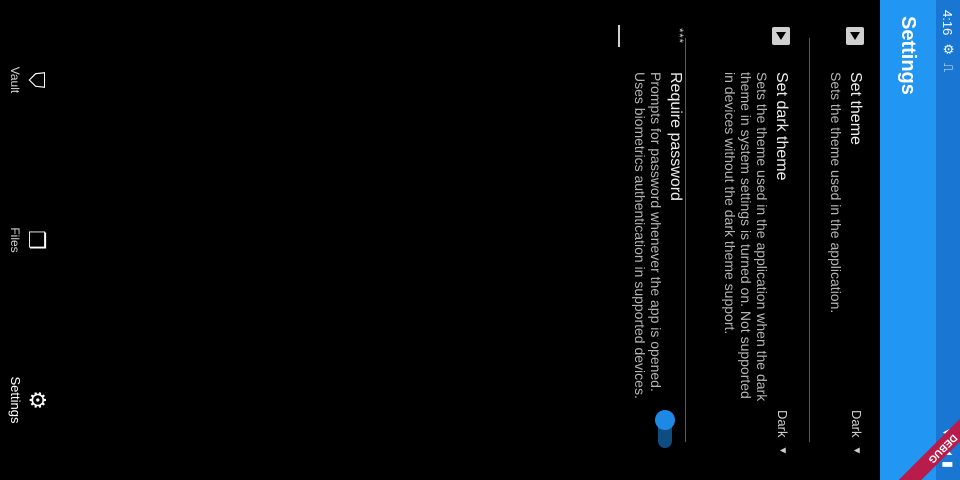  Describe the element at coordinates (37, 80) in the screenshot. I see `shield-icon: ⛉` at that location.